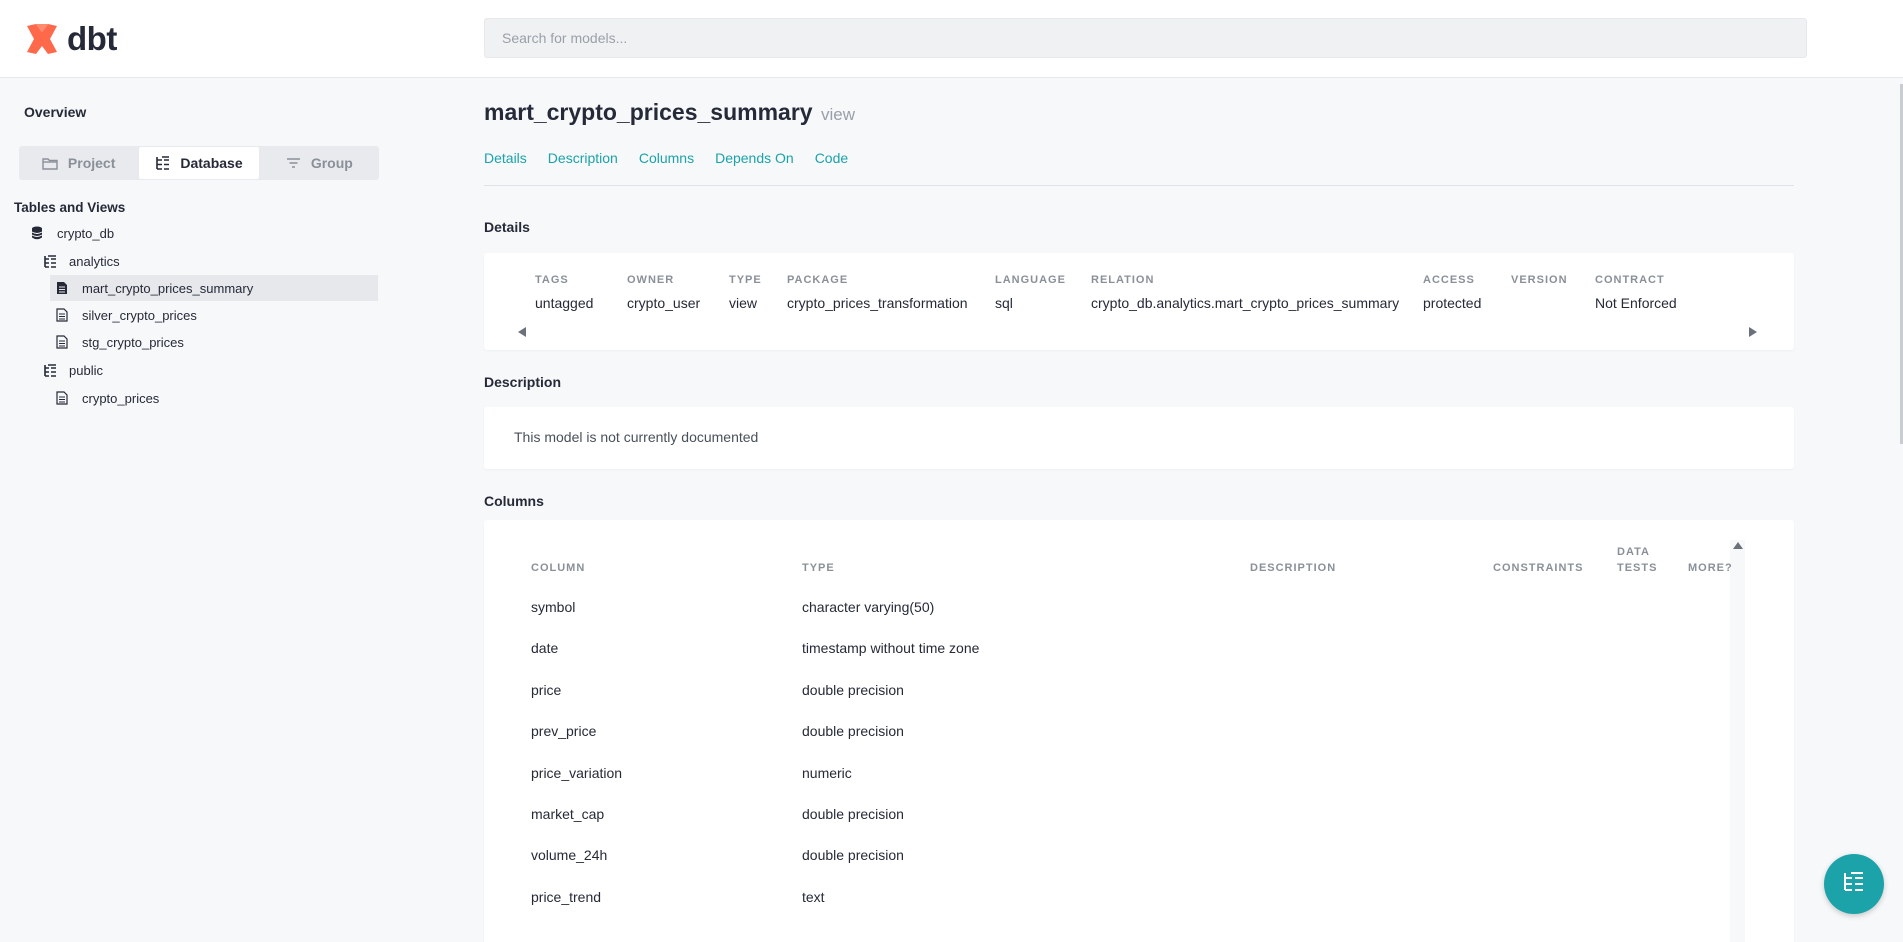 The image size is (1903, 942). I want to click on tab-description: Description, so click(583, 158).